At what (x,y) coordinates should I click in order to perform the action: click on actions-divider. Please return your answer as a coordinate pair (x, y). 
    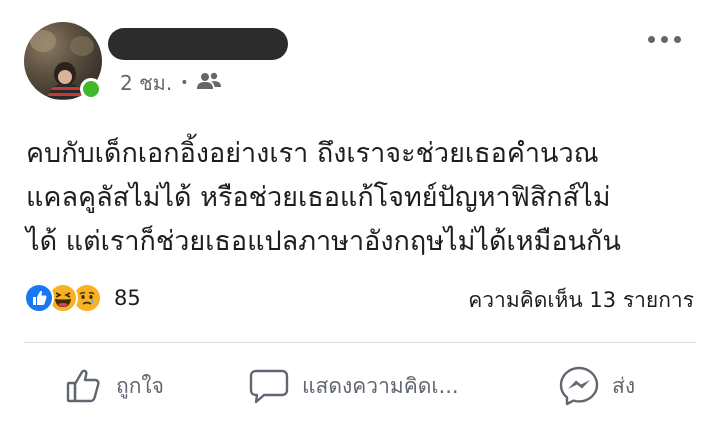
    Looking at the image, I should click on (360, 342).